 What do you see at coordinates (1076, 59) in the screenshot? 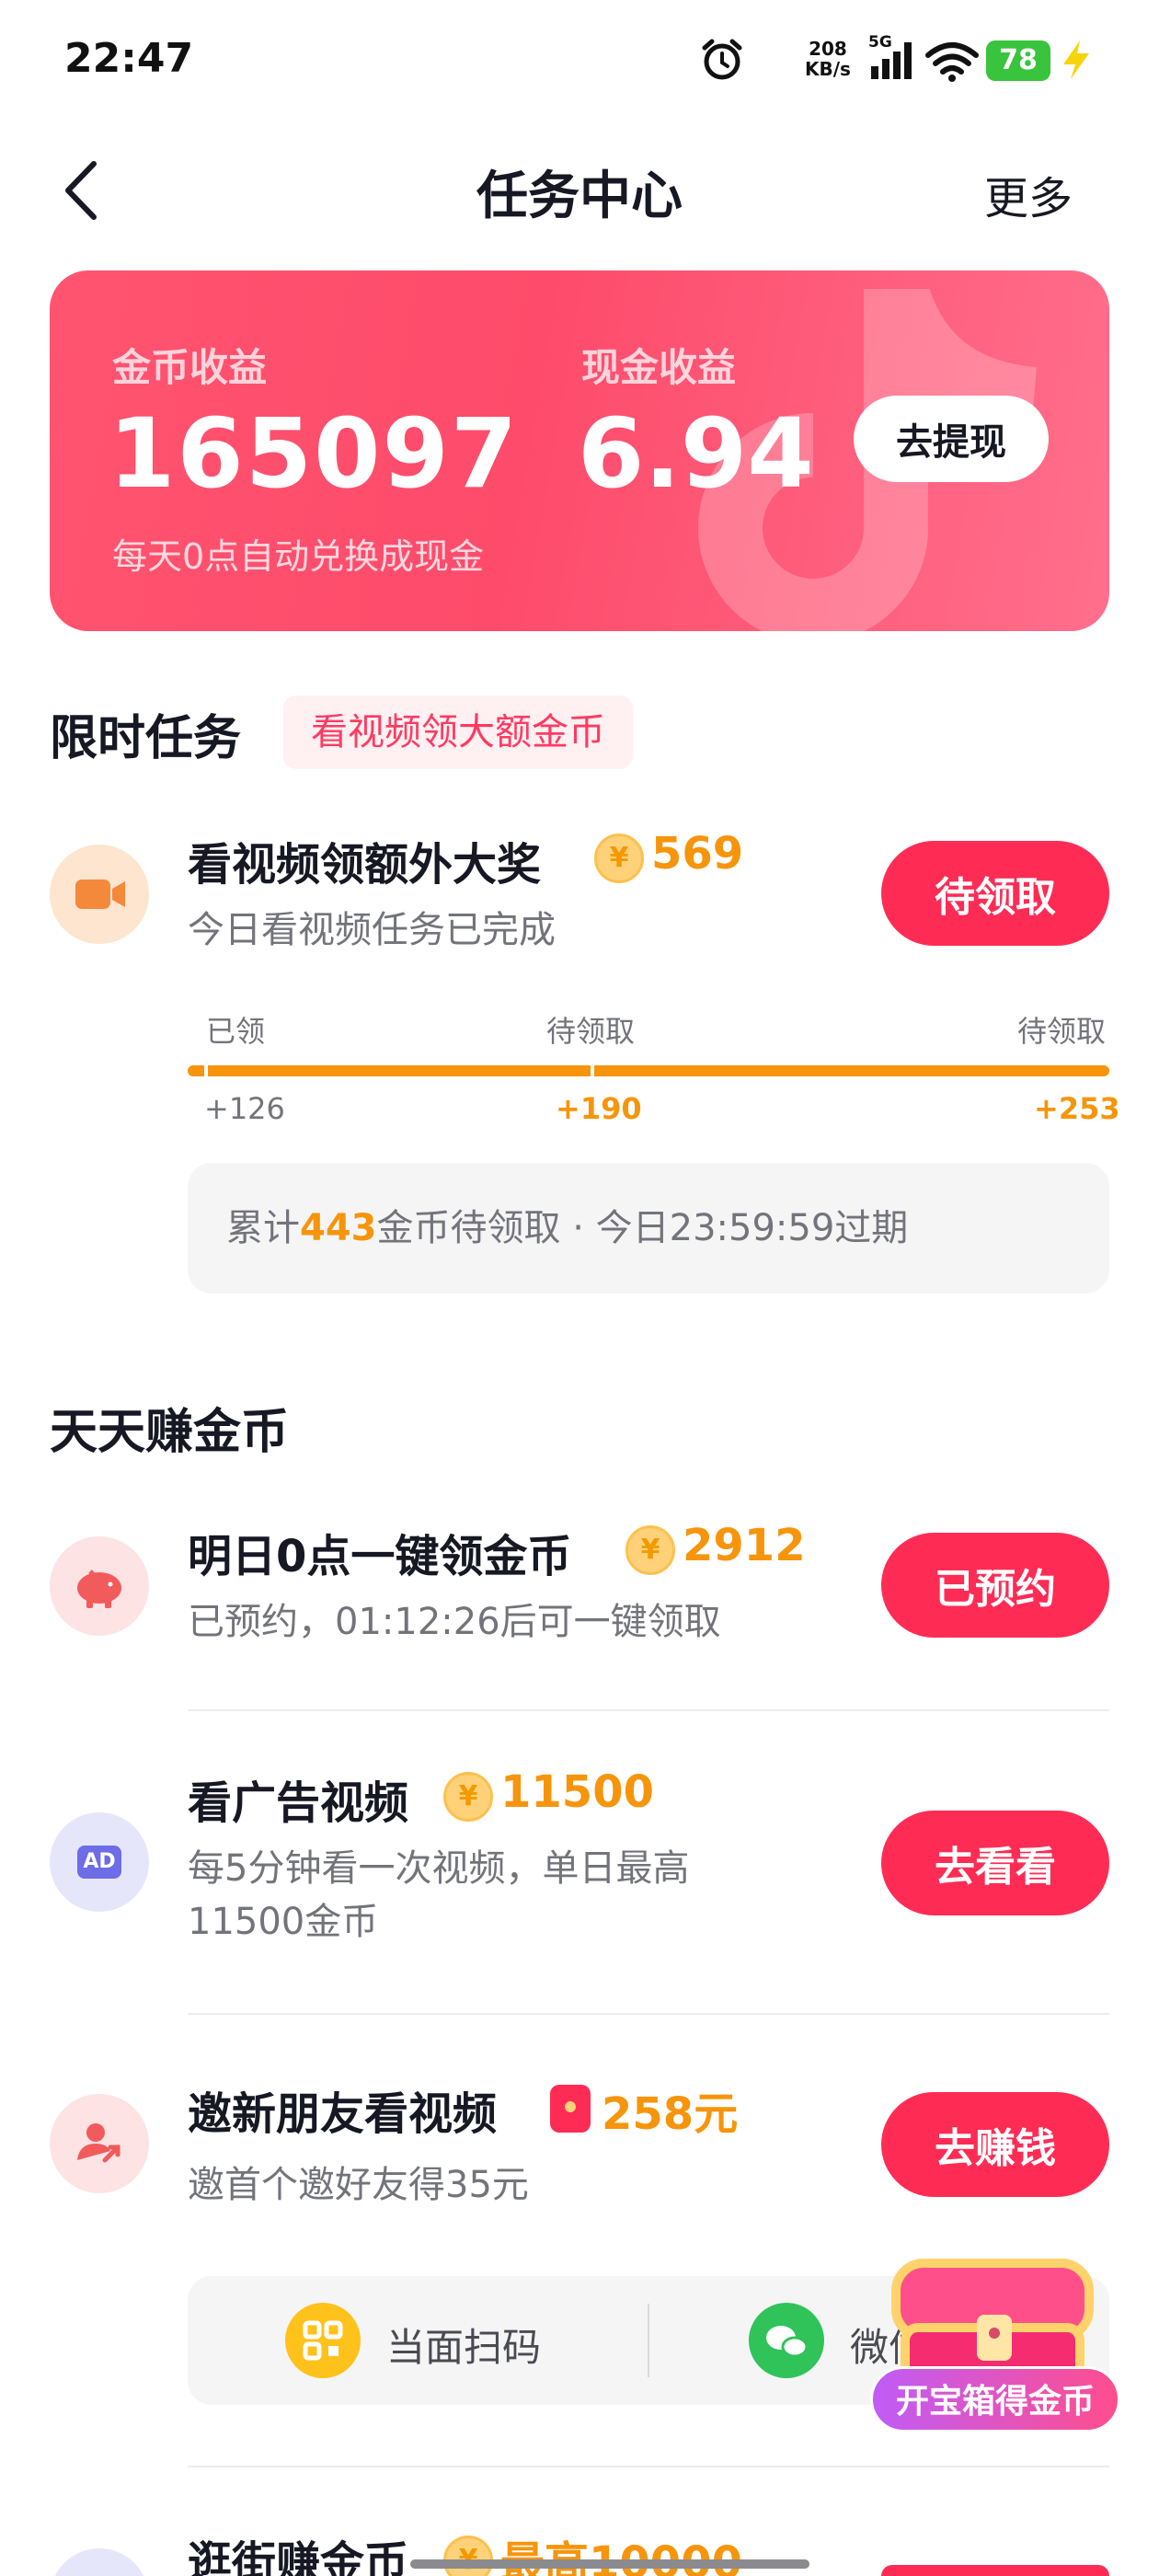
I see `charging-icon` at bounding box center [1076, 59].